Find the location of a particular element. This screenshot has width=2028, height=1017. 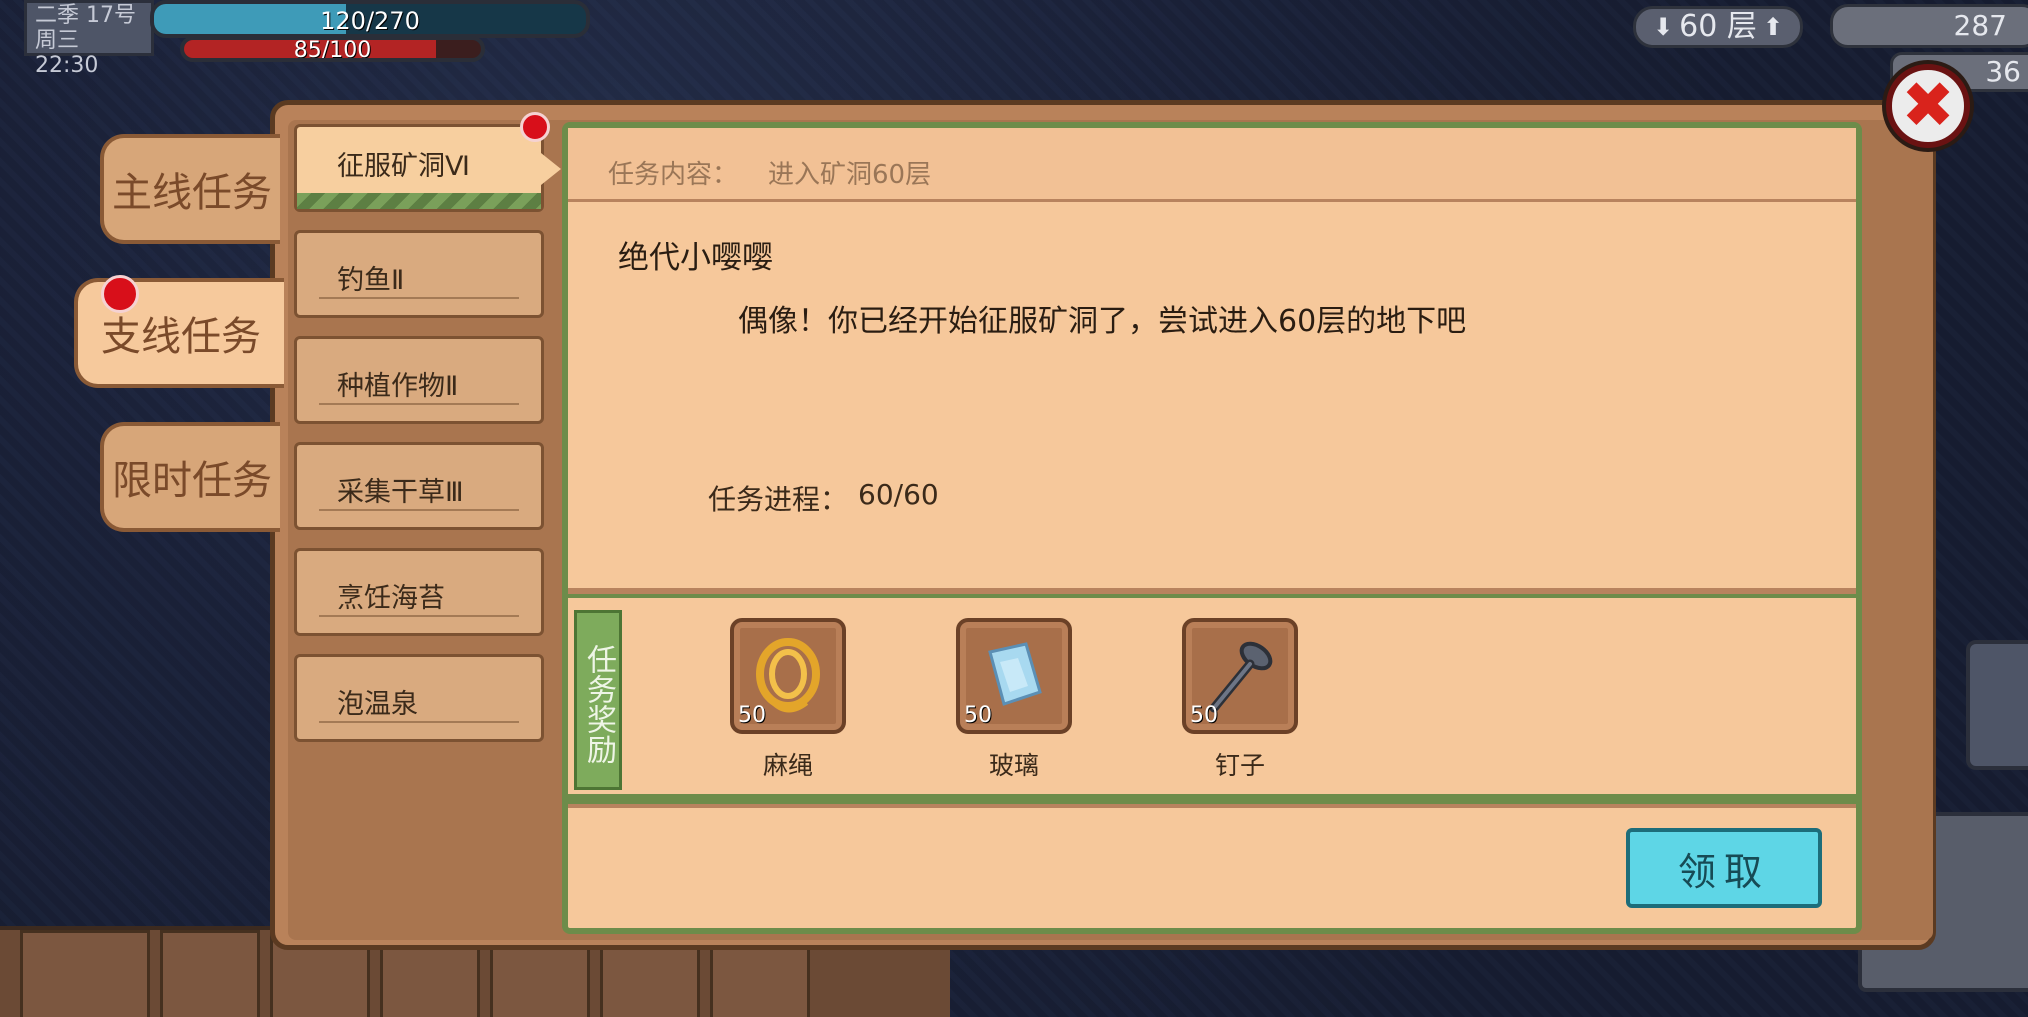

item-name: 玻璃 is located at coordinates (1013, 765).